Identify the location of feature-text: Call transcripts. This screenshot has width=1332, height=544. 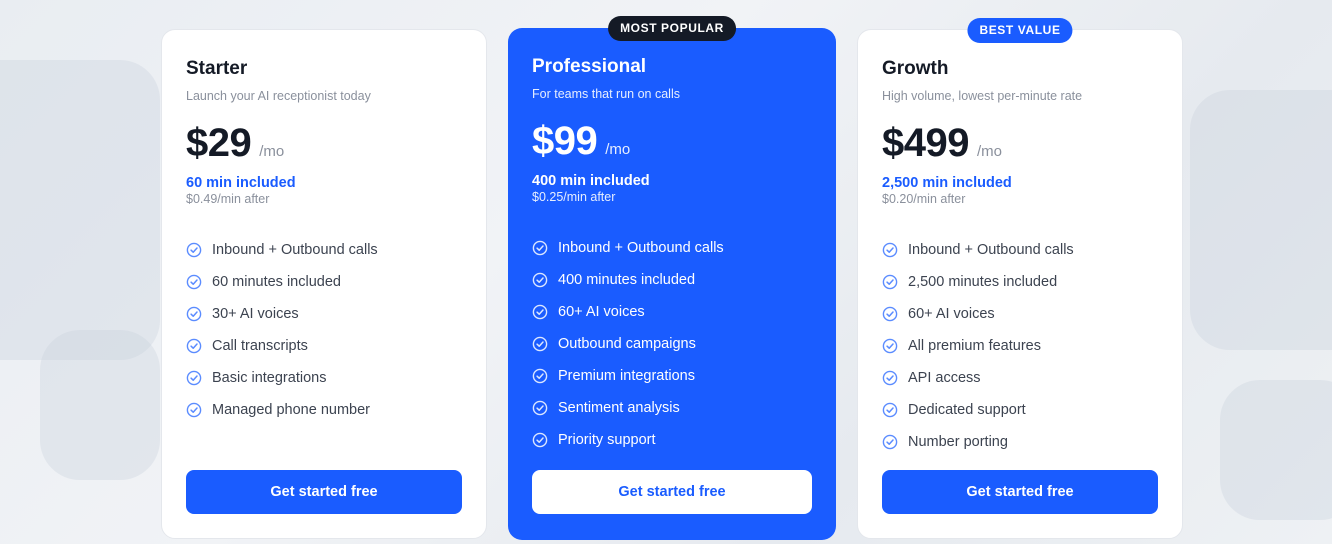
(260, 346).